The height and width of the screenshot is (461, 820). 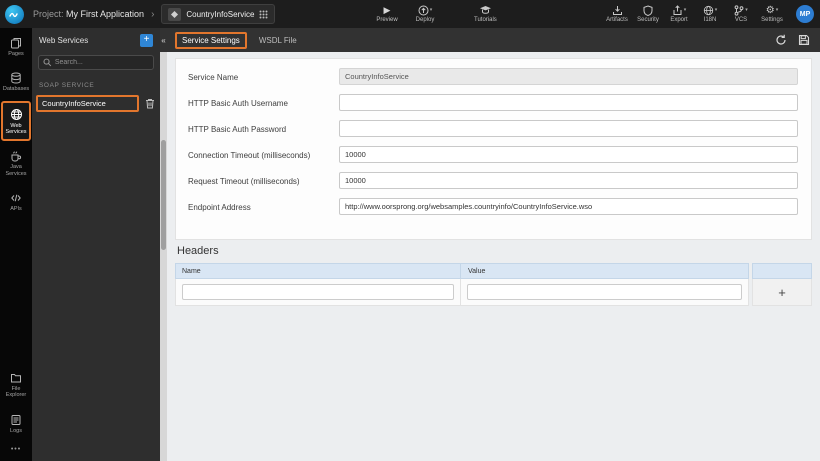 I want to click on shield-icon, so click(x=648, y=10).